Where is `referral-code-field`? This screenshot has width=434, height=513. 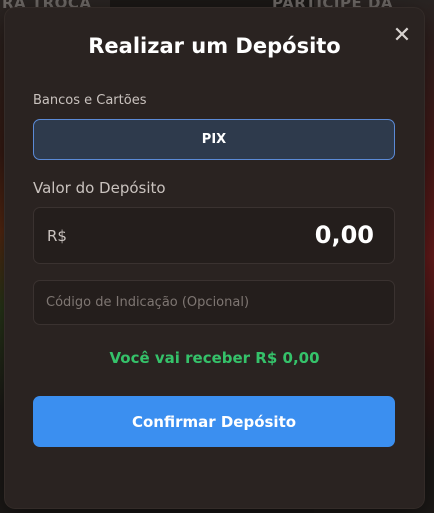 referral-code-field is located at coordinates (214, 302).